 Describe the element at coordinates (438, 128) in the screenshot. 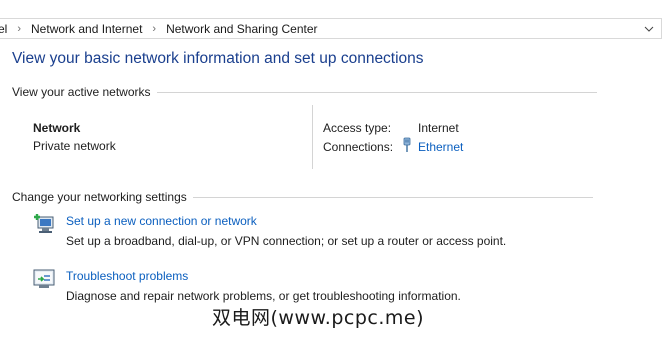

I see `access-type-value: Internet` at that location.